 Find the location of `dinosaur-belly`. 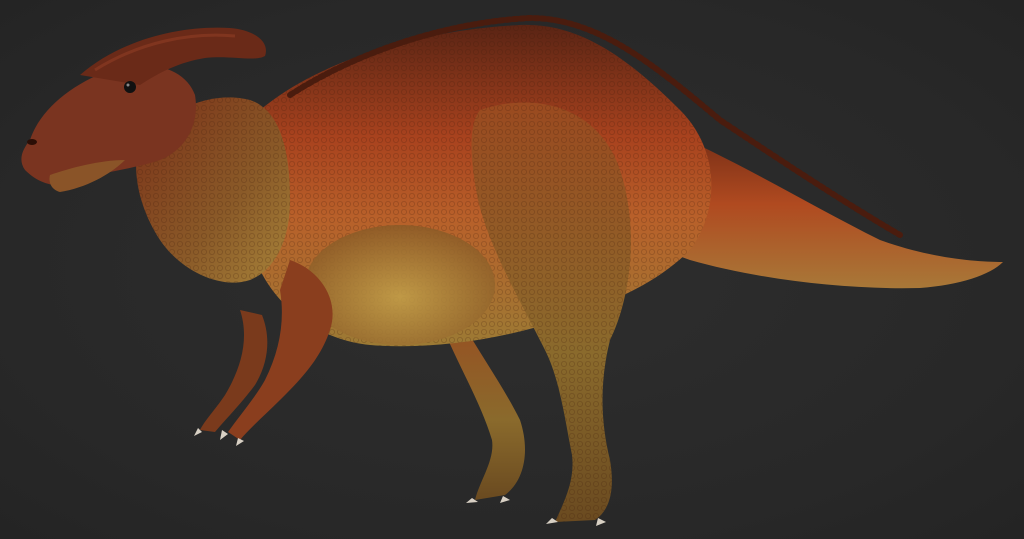

dinosaur-belly is located at coordinates (400, 285).